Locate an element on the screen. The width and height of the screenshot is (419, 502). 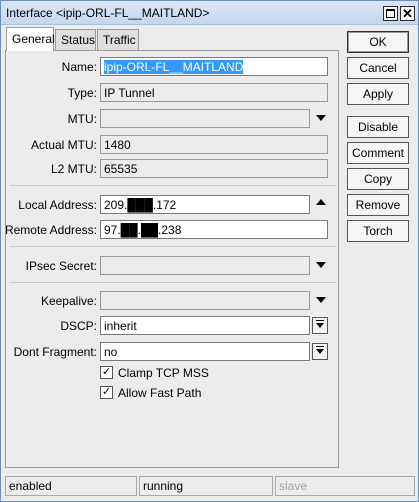
keepalive-input is located at coordinates (205, 300).